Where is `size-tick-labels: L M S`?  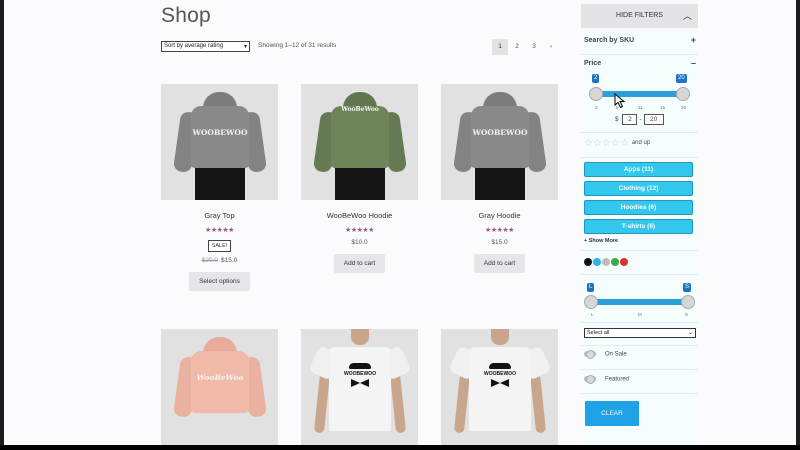 size-tick-labels: L M S is located at coordinates (640, 315).